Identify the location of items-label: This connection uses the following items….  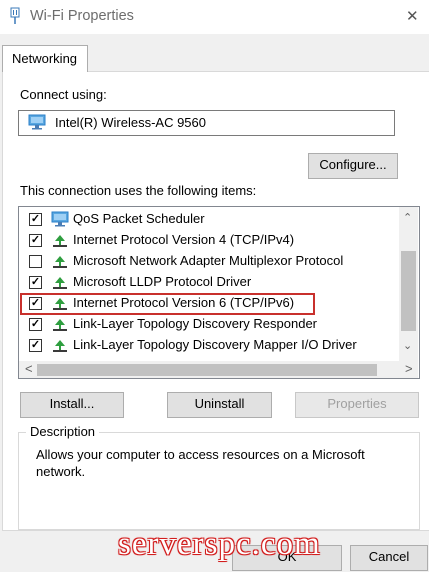
(138, 190).